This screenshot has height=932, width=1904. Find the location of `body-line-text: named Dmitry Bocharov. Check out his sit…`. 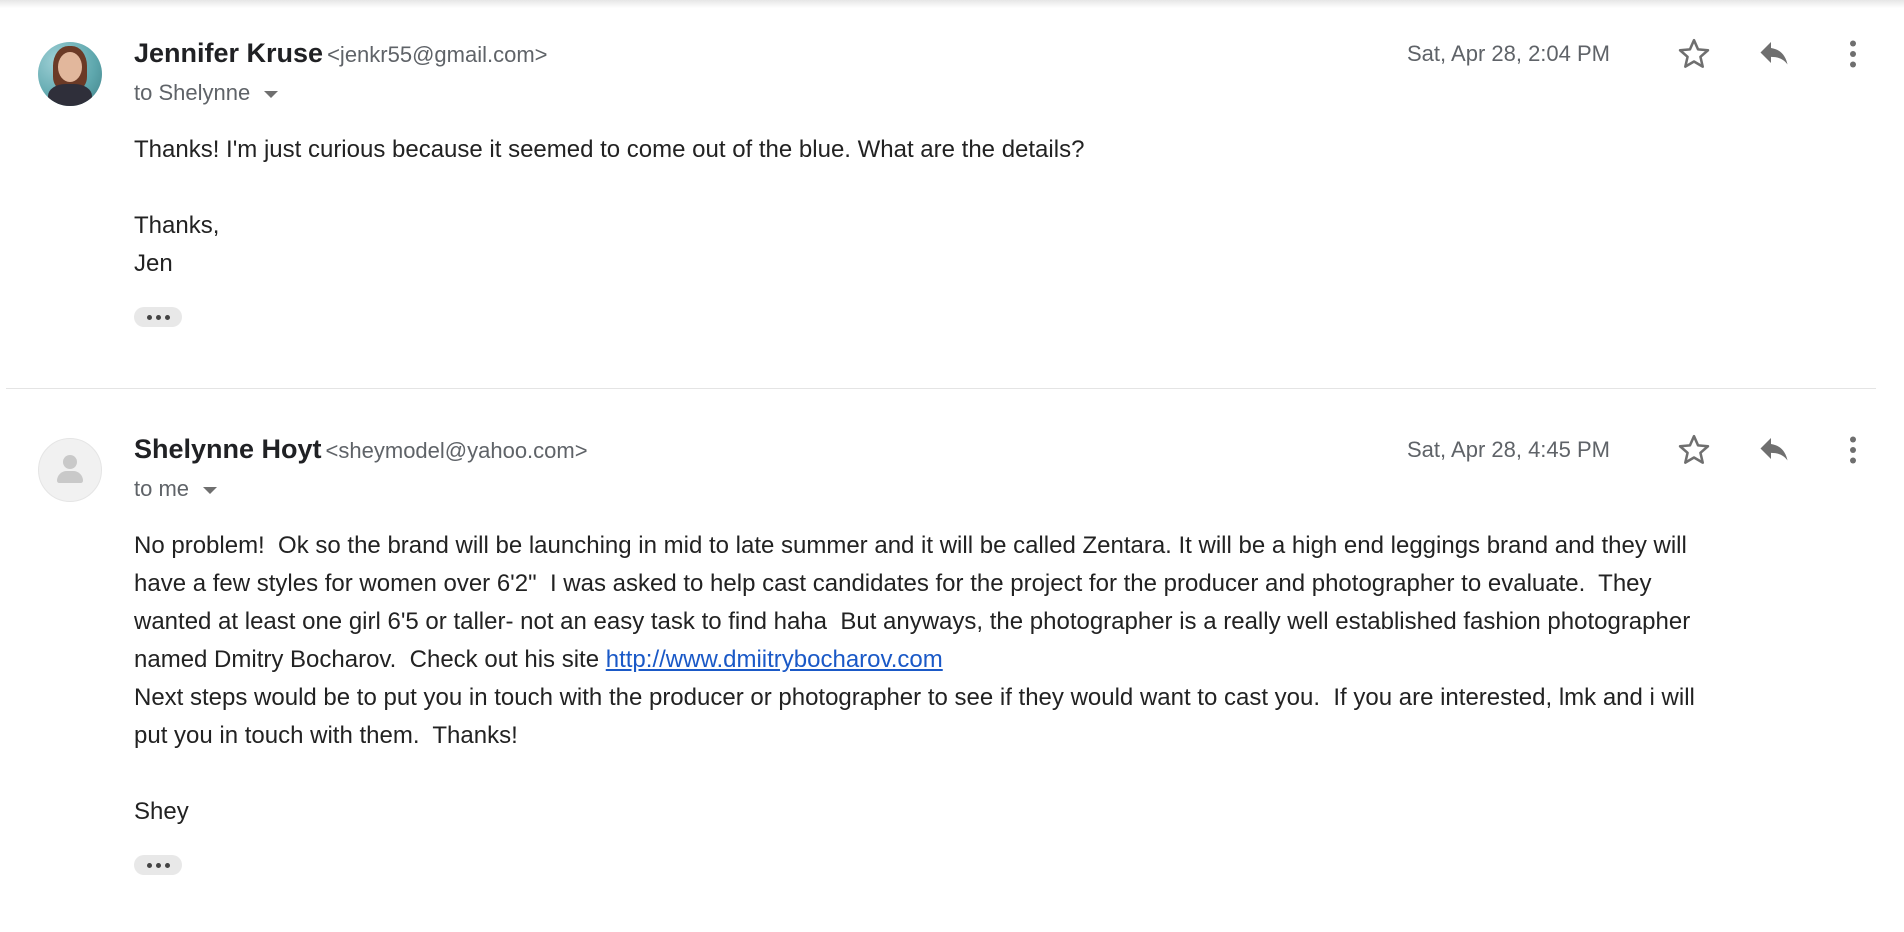

body-line-text: named Dmitry Bocharov. Check out his sit… is located at coordinates (370, 659).